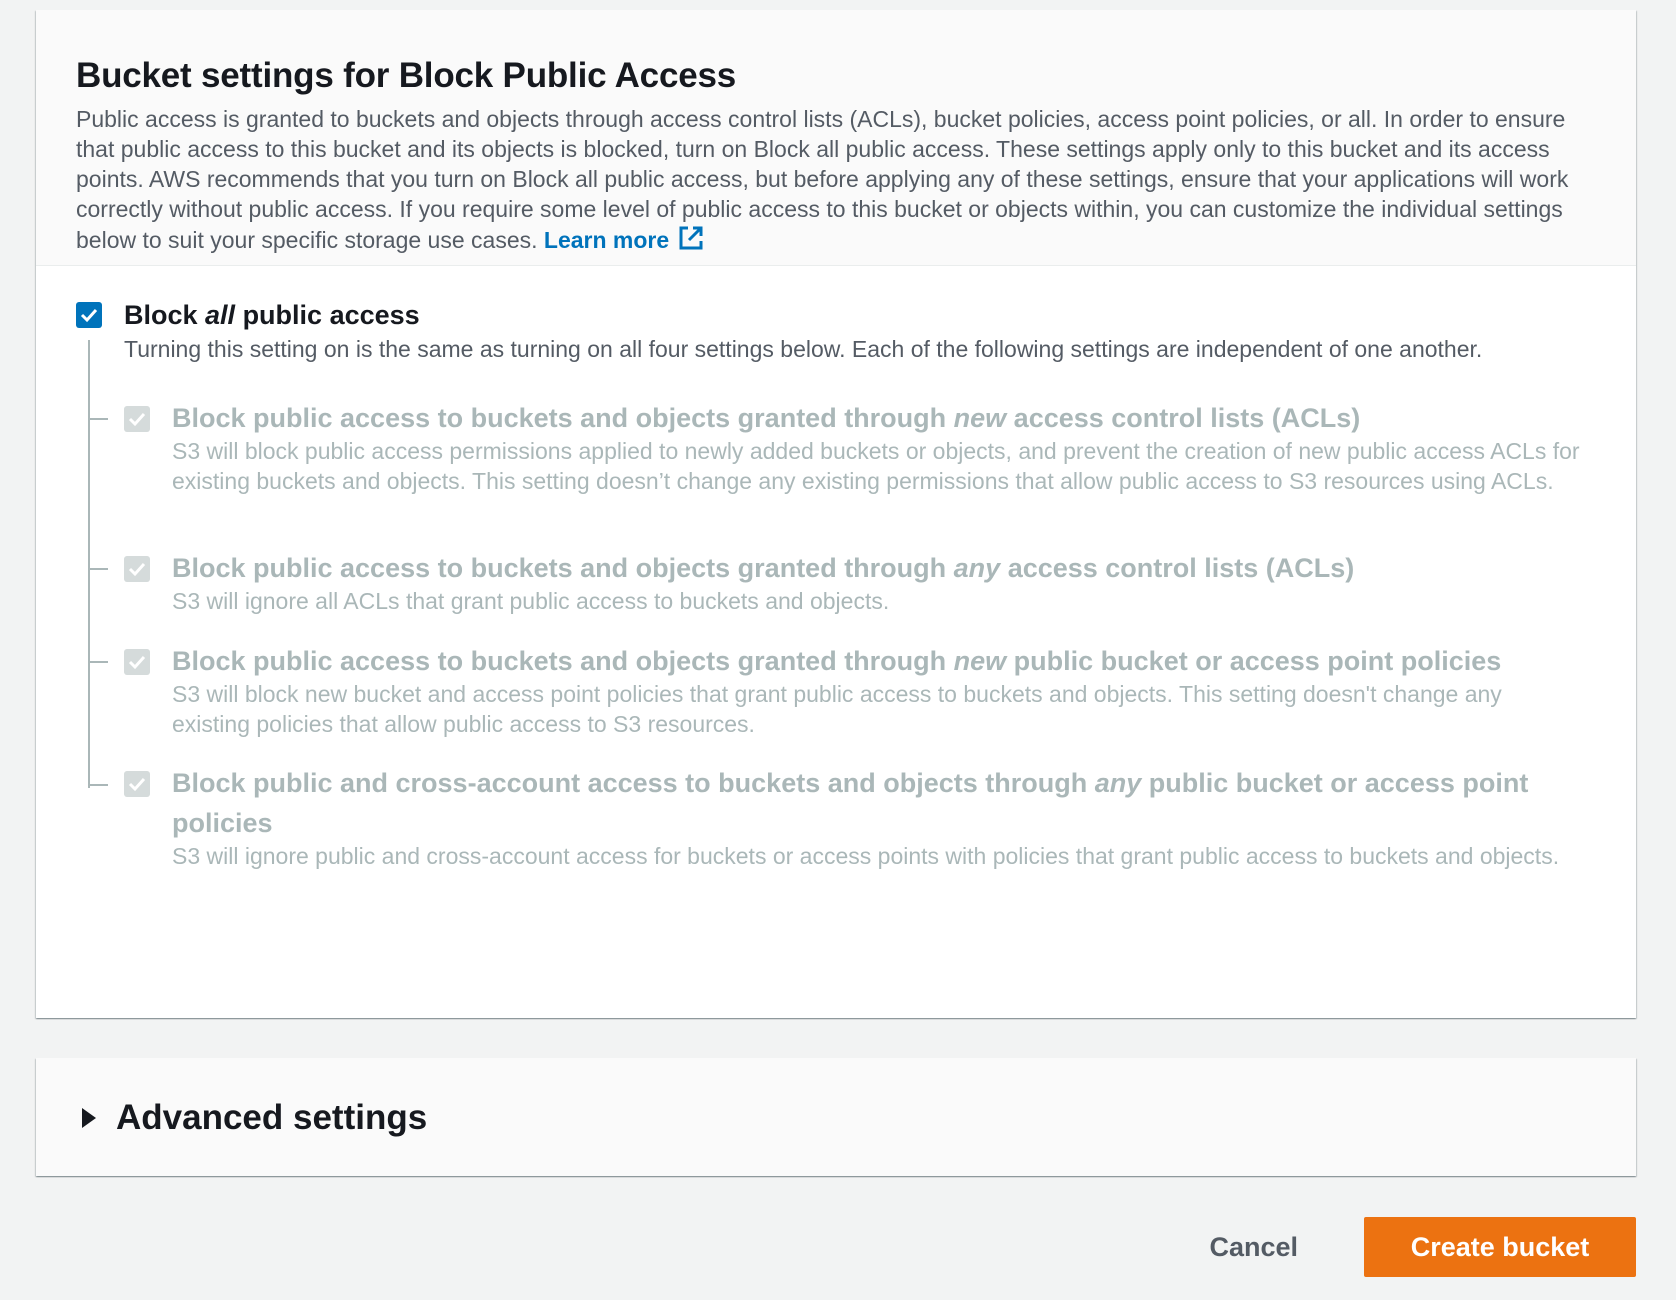 This screenshot has height=1300, width=1676. What do you see at coordinates (406, 75) in the screenshot?
I see `section-title: Bucket settings for Block Public Access` at bounding box center [406, 75].